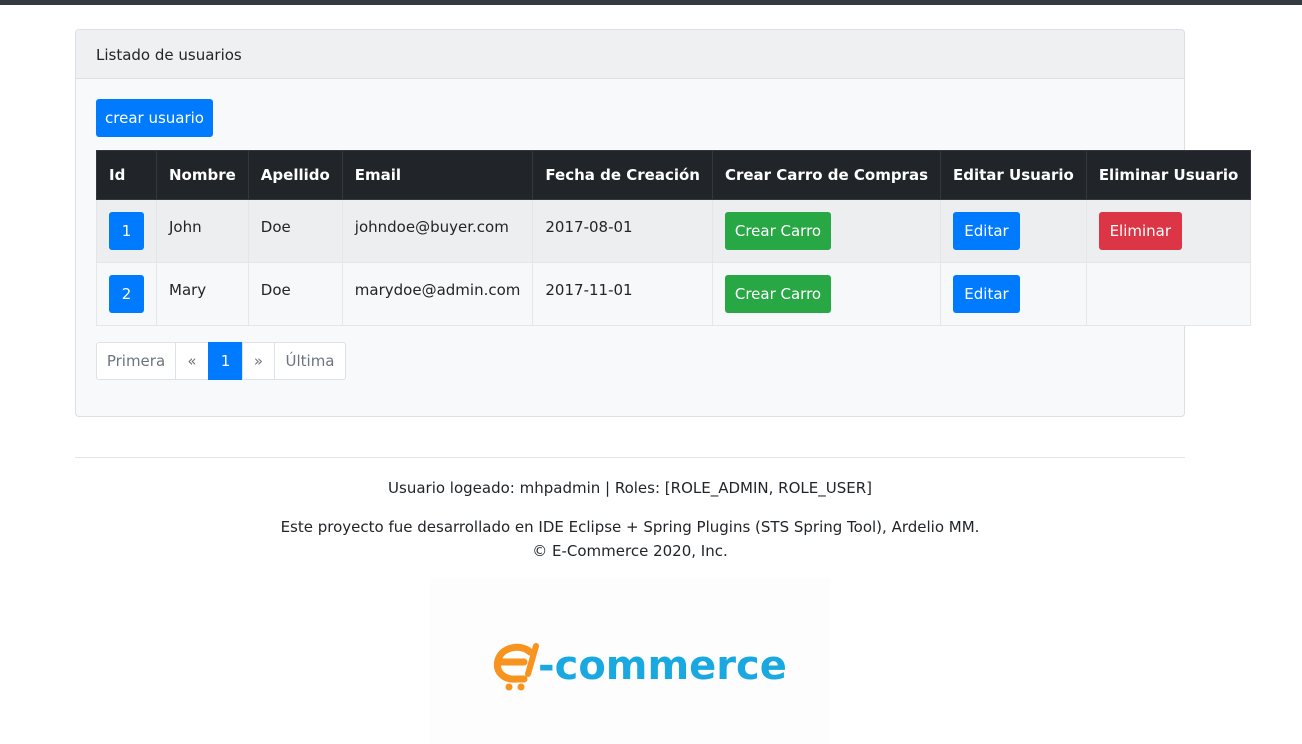 Image resolution: width=1302 pixels, height=744 pixels. What do you see at coordinates (1168, 294) in the screenshot?
I see `delete-cell-empty` at bounding box center [1168, 294].